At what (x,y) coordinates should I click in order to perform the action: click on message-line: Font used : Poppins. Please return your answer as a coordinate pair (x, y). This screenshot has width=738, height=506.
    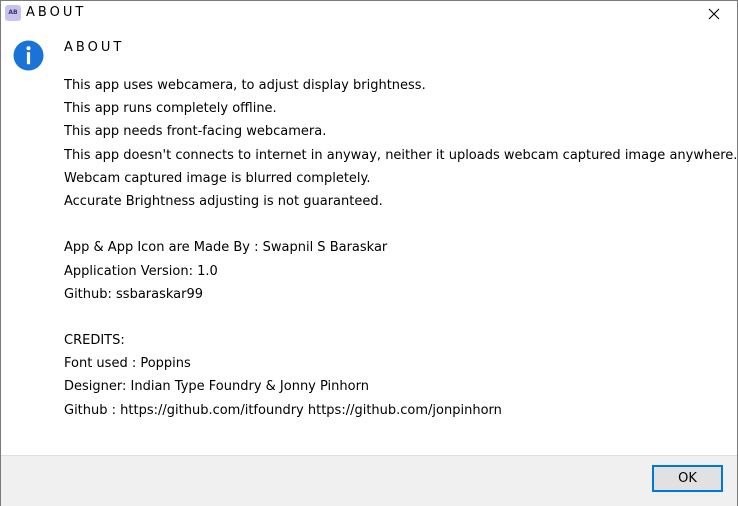
    Looking at the image, I should click on (127, 364).